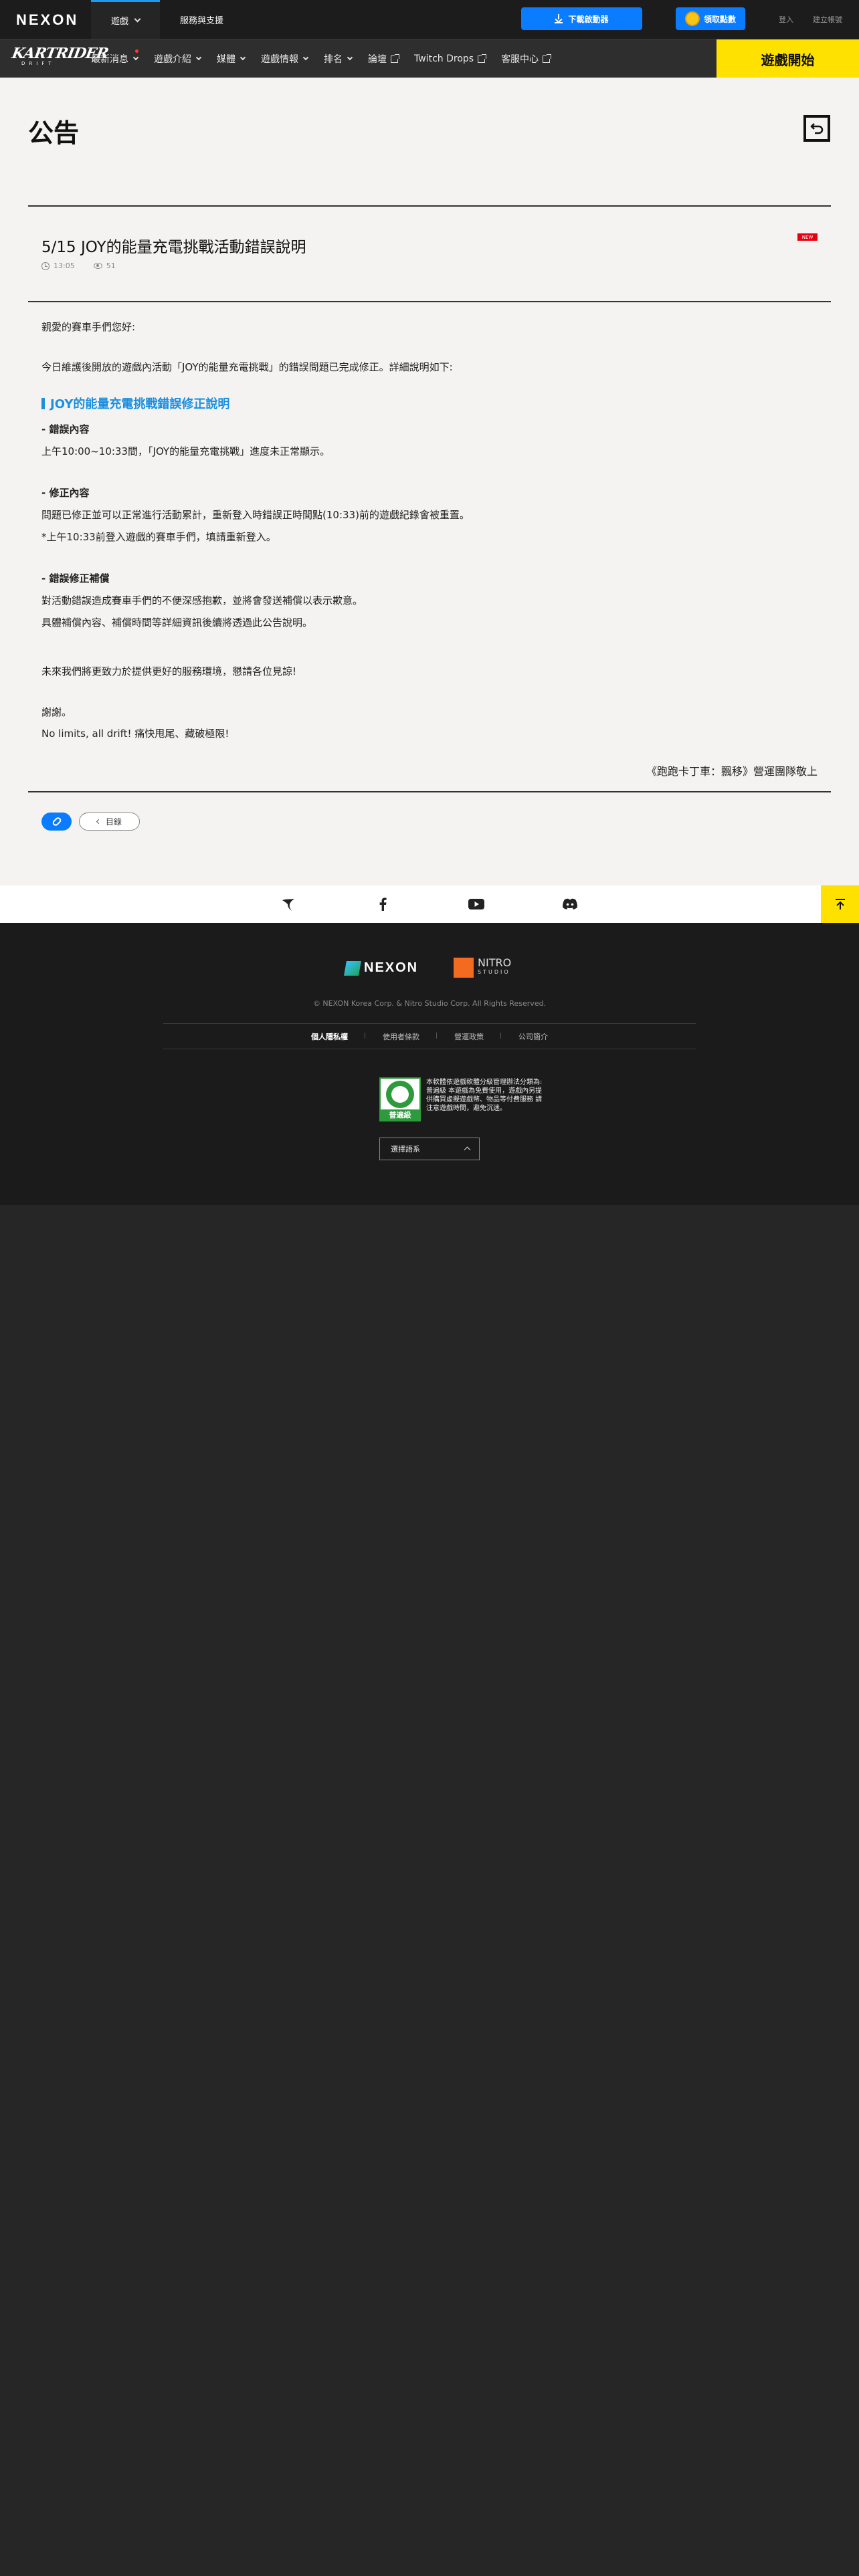  I want to click on page-title: 公告, so click(54, 133).